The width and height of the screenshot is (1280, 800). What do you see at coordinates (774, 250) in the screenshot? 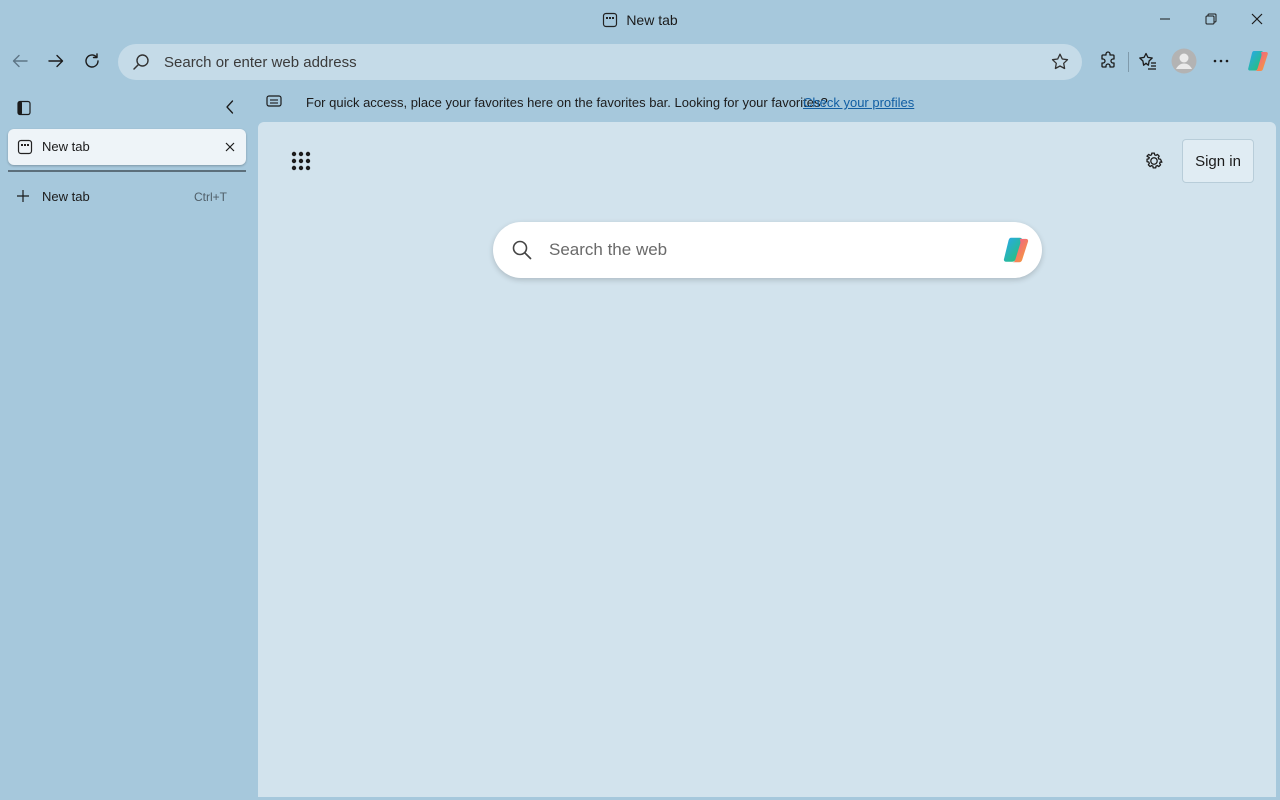
I see `web-search-input` at bounding box center [774, 250].